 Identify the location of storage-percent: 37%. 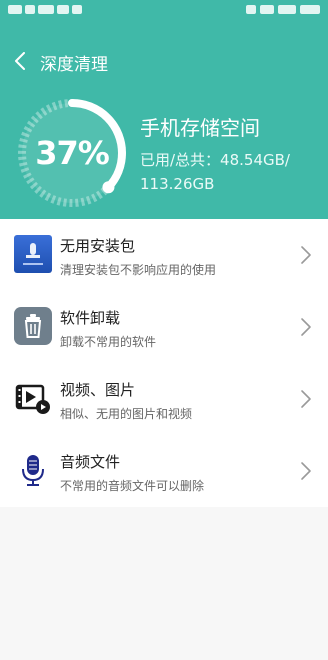
(72, 153).